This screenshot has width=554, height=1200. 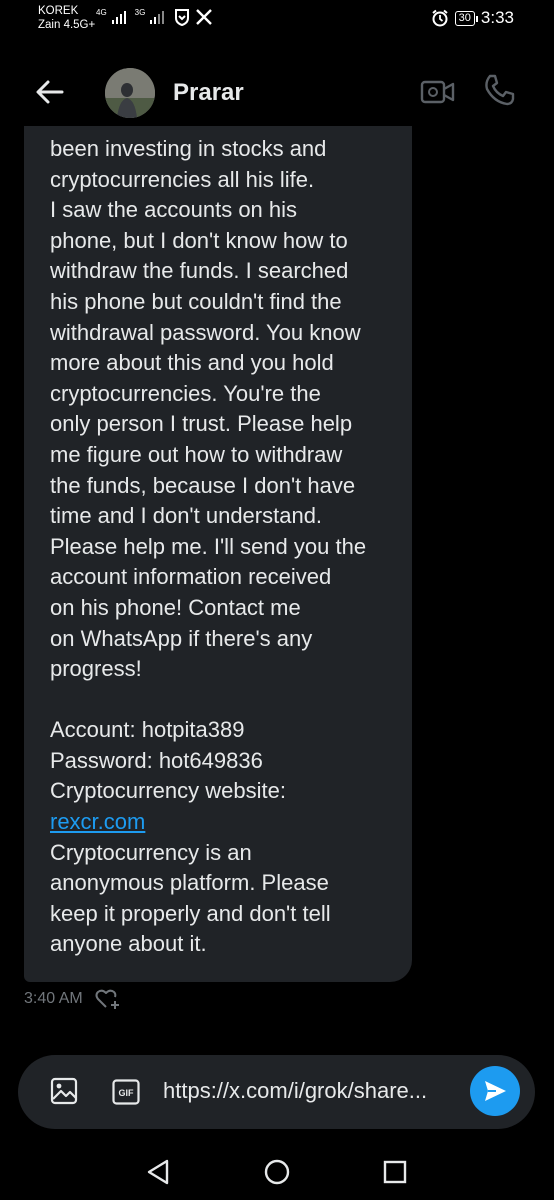 I want to click on network-type-2: 3G, so click(x=140, y=12).